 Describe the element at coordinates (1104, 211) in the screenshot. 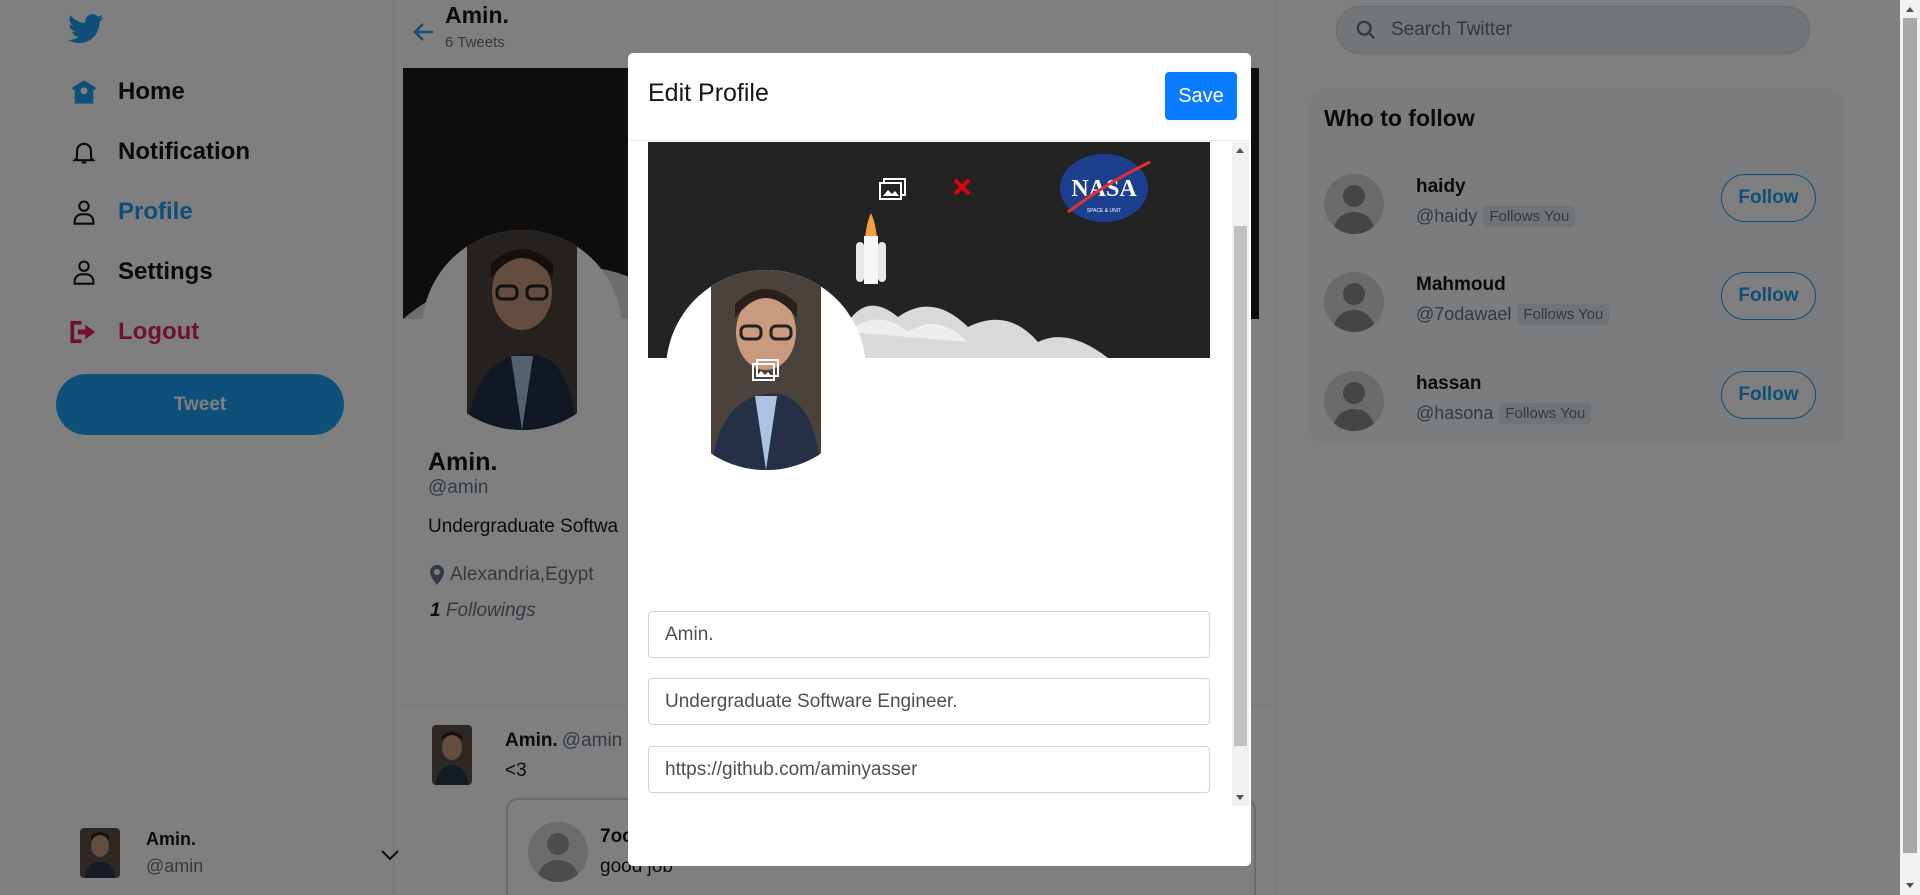

I see `svg-text: SPACE & UNIT` at that location.